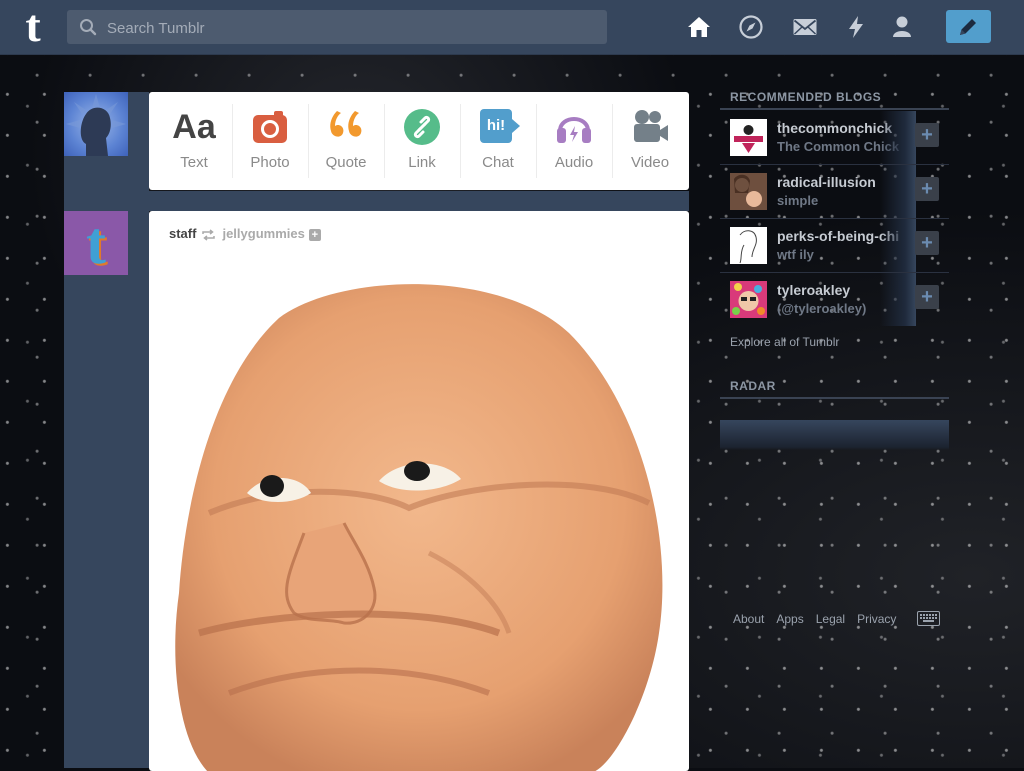  I want to click on explore-all-link: Explore all of Tumblr, so click(784, 342).